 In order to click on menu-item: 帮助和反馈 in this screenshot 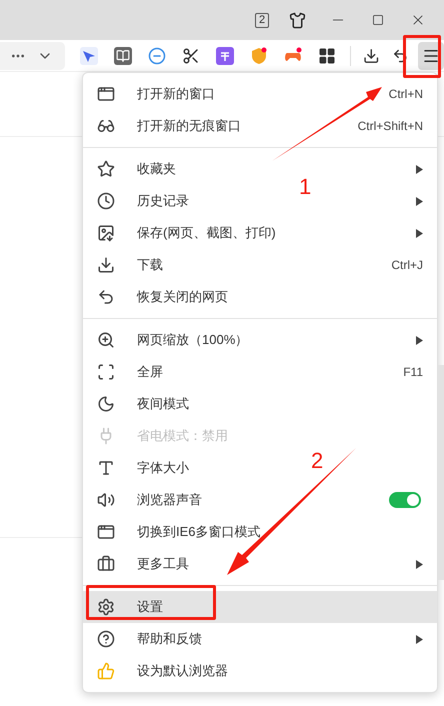, I will do `click(169, 639)`.